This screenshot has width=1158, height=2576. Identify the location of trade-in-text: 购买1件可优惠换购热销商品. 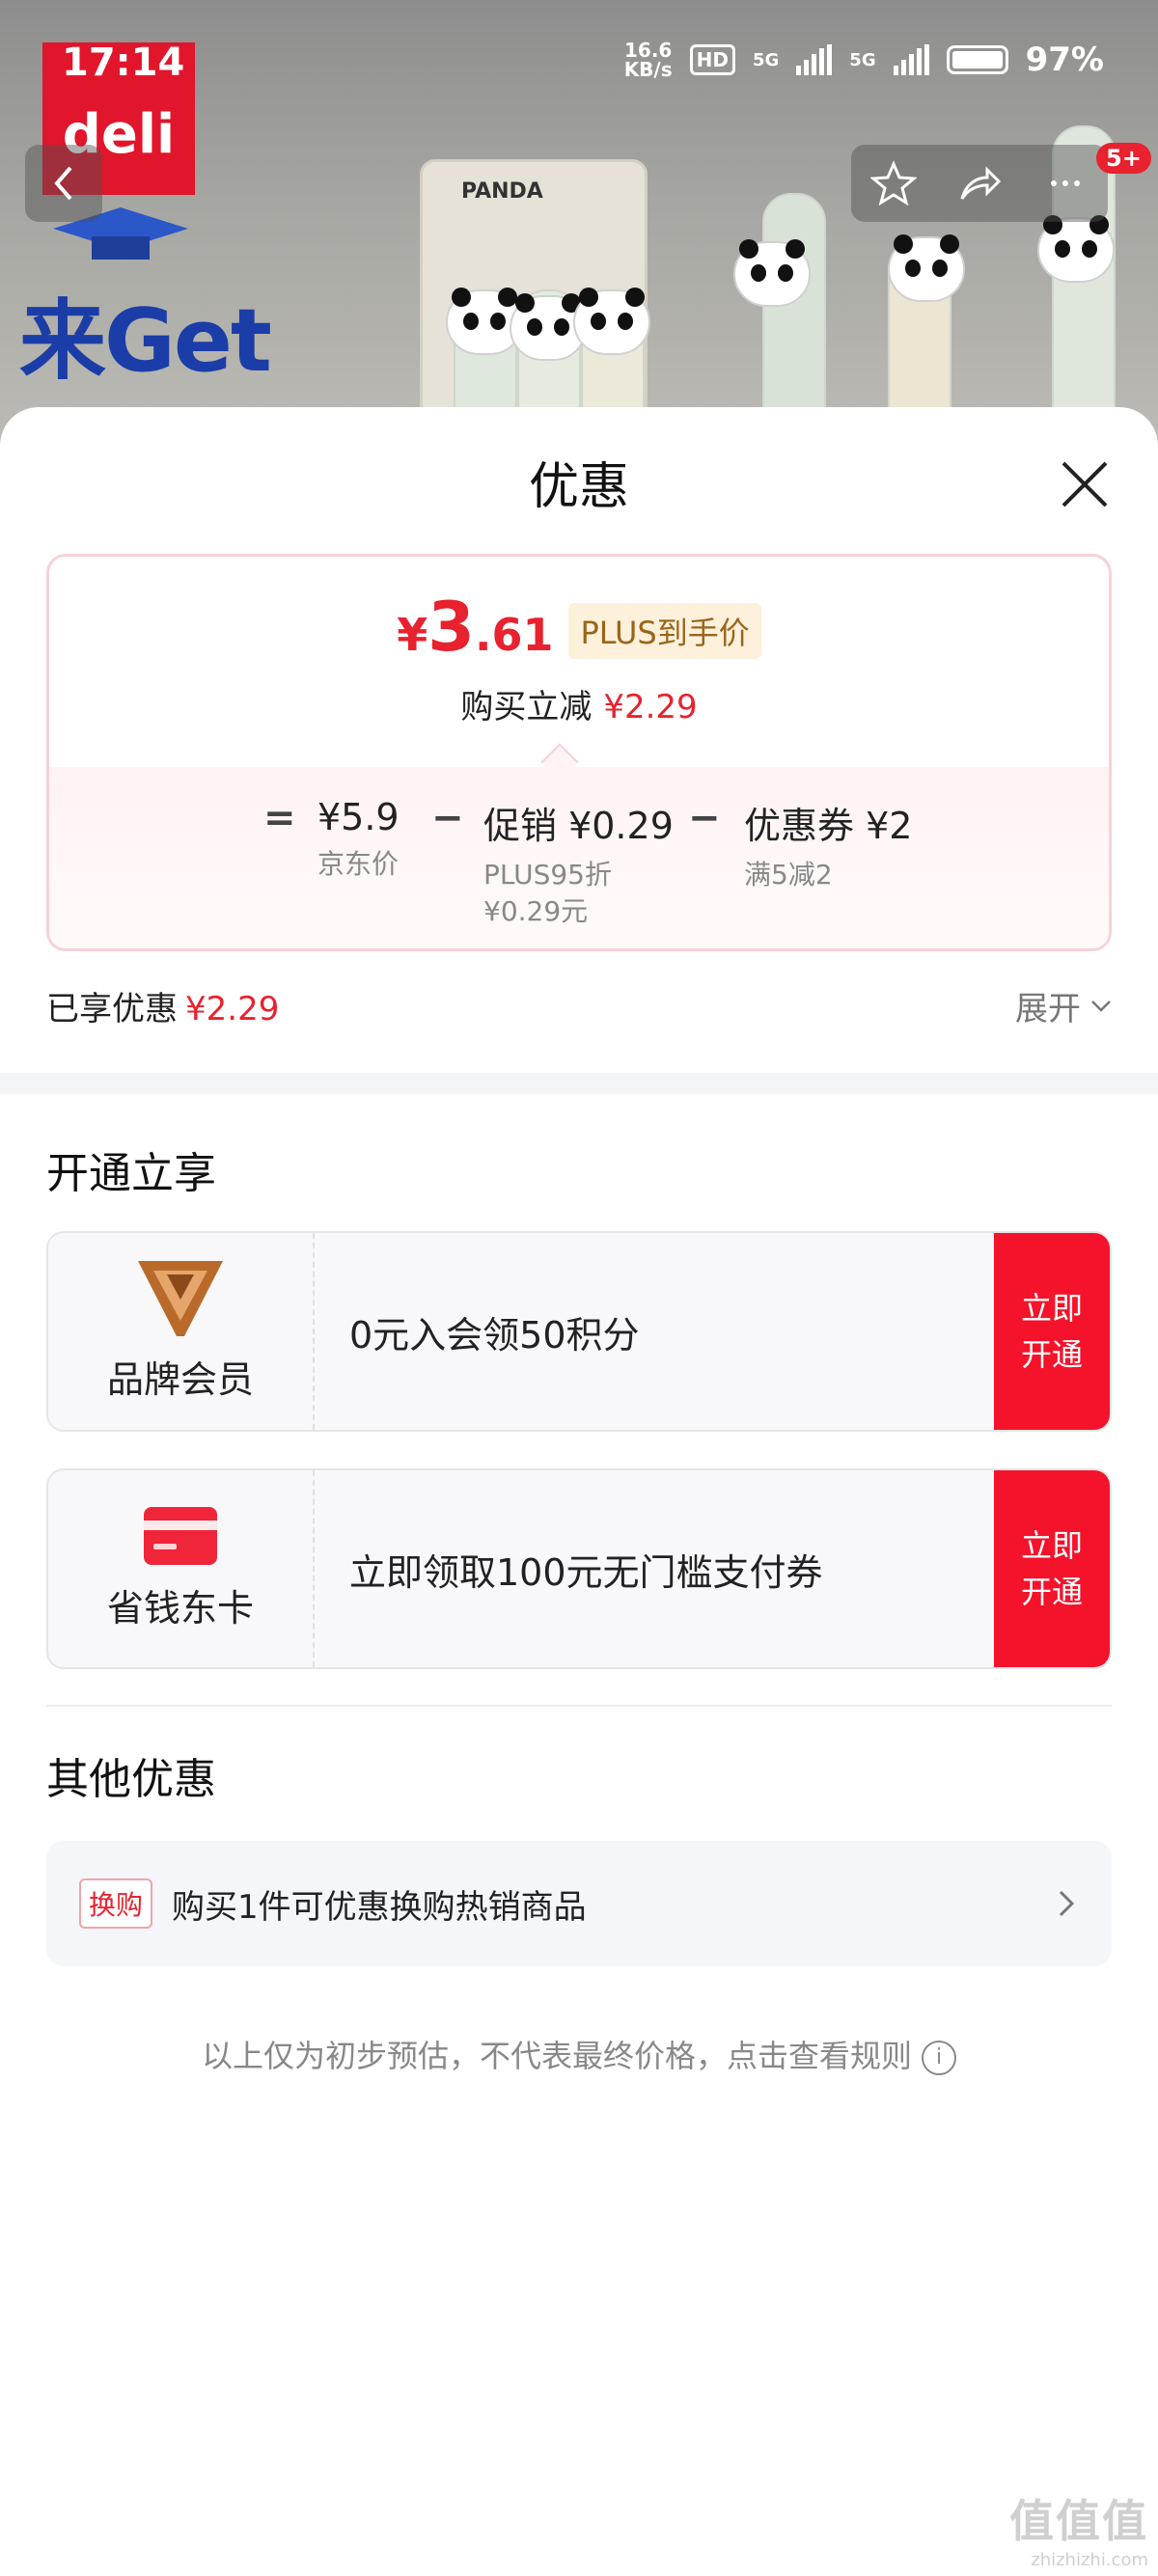
(379, 1907).